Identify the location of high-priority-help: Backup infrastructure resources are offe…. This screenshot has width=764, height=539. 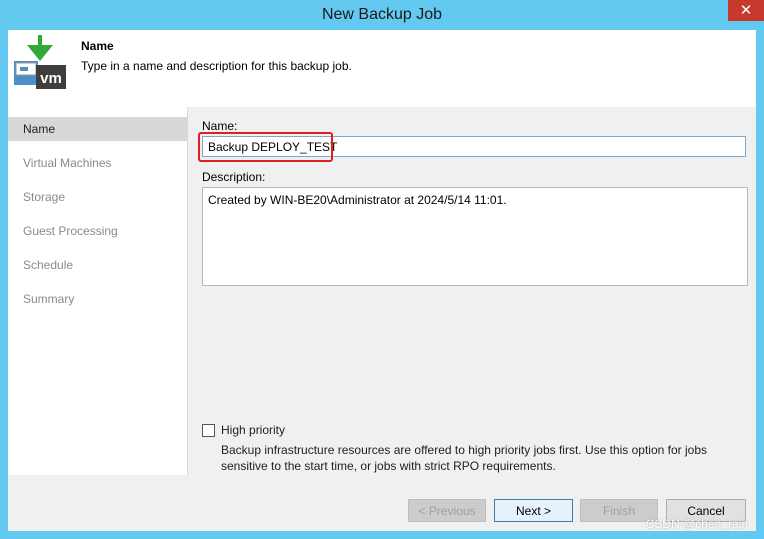
(464, 458).